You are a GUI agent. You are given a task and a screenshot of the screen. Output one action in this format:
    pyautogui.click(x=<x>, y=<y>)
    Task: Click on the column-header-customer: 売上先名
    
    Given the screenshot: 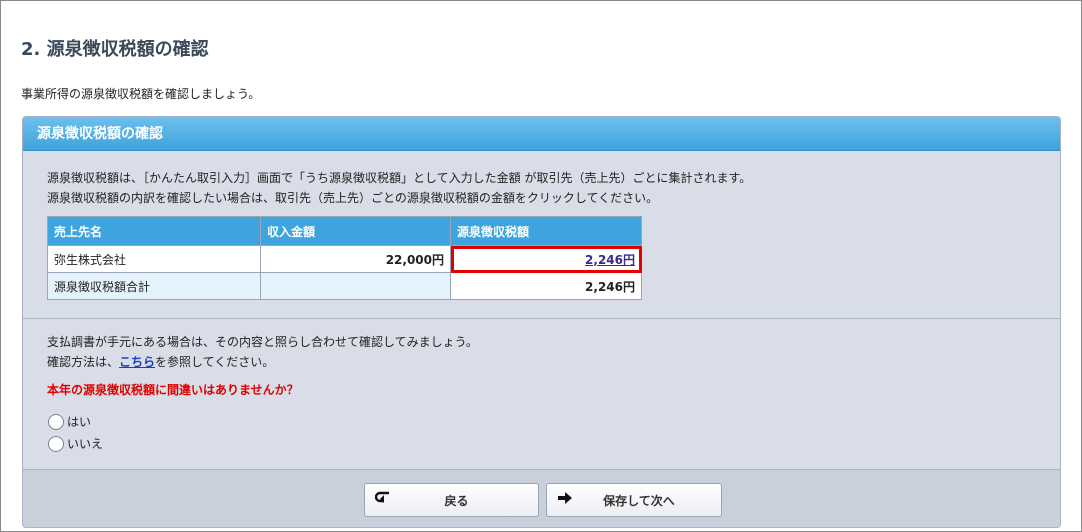 What is the action you would take?
    pyautogui.click(x=154, y=231)
    